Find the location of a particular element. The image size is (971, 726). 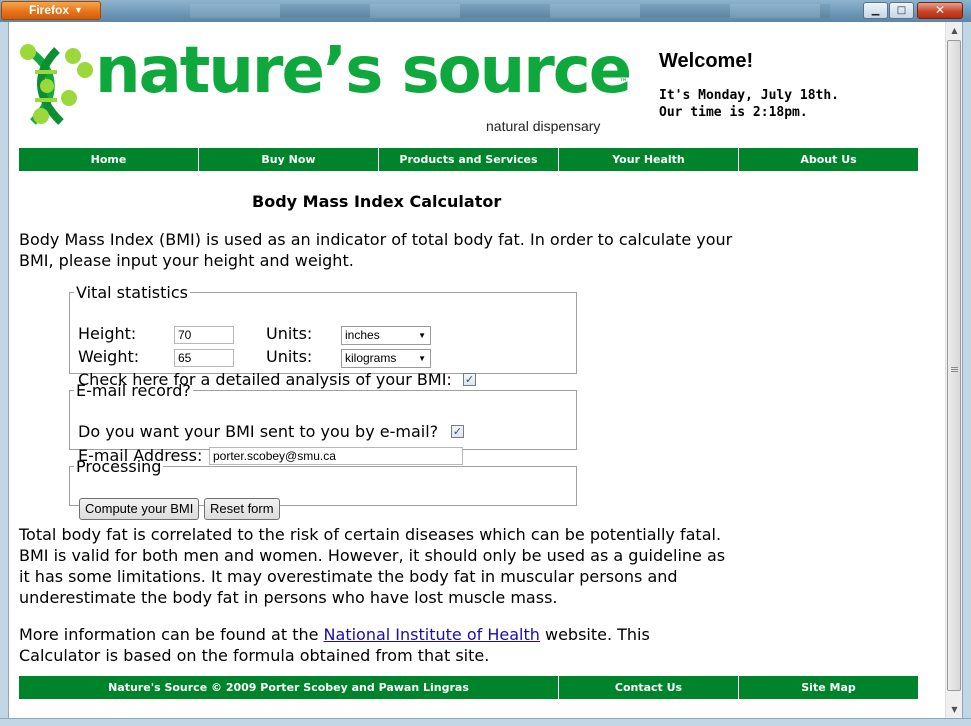

title-bar is located at coordinates (485, 11).